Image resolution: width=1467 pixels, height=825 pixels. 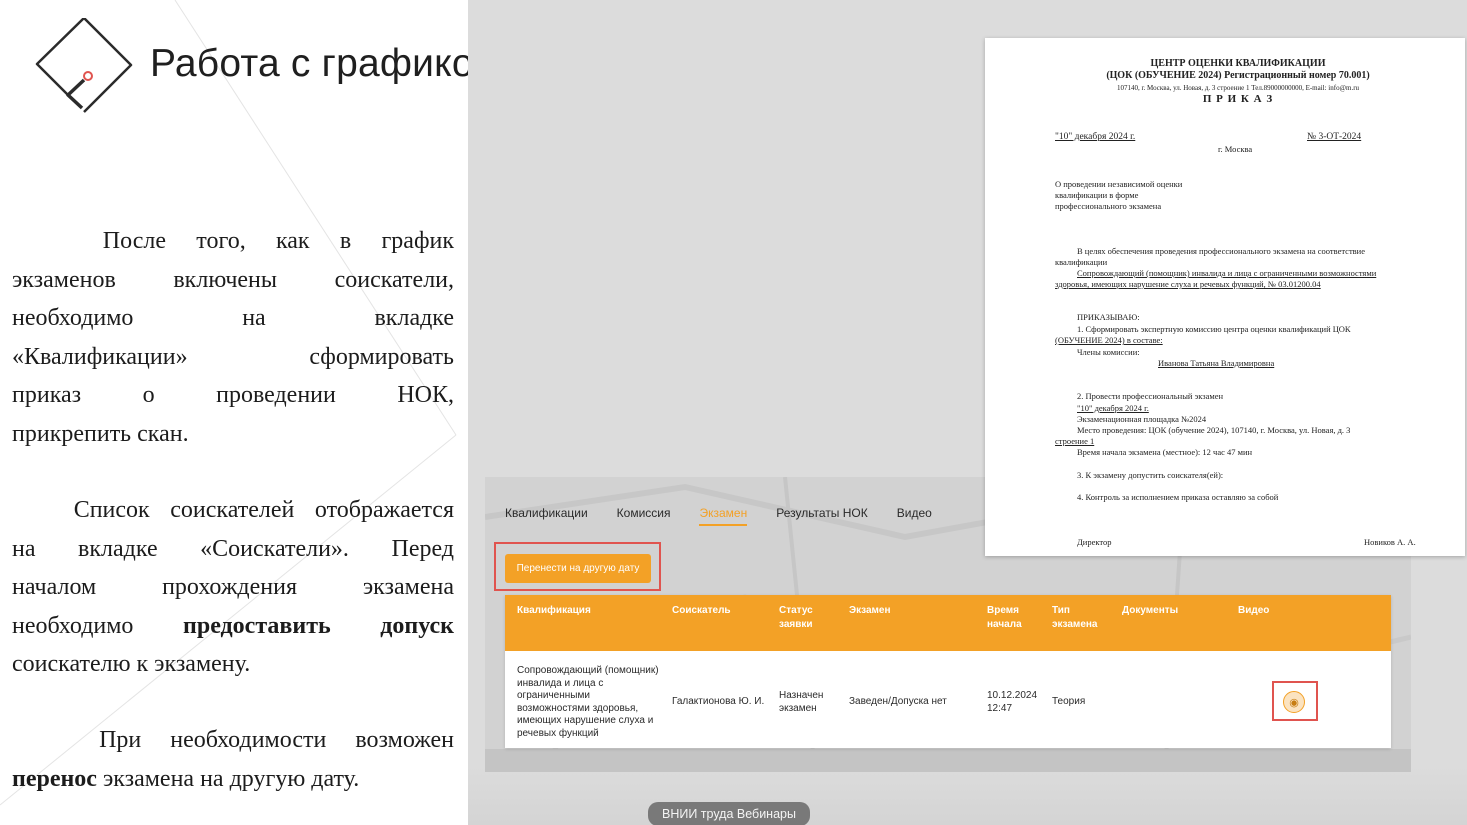 What do you see at coordinates (578, 568) in the screenshot?
I see `reschedule-button: Перенести на другую дату` at bounding box center [578, 568].